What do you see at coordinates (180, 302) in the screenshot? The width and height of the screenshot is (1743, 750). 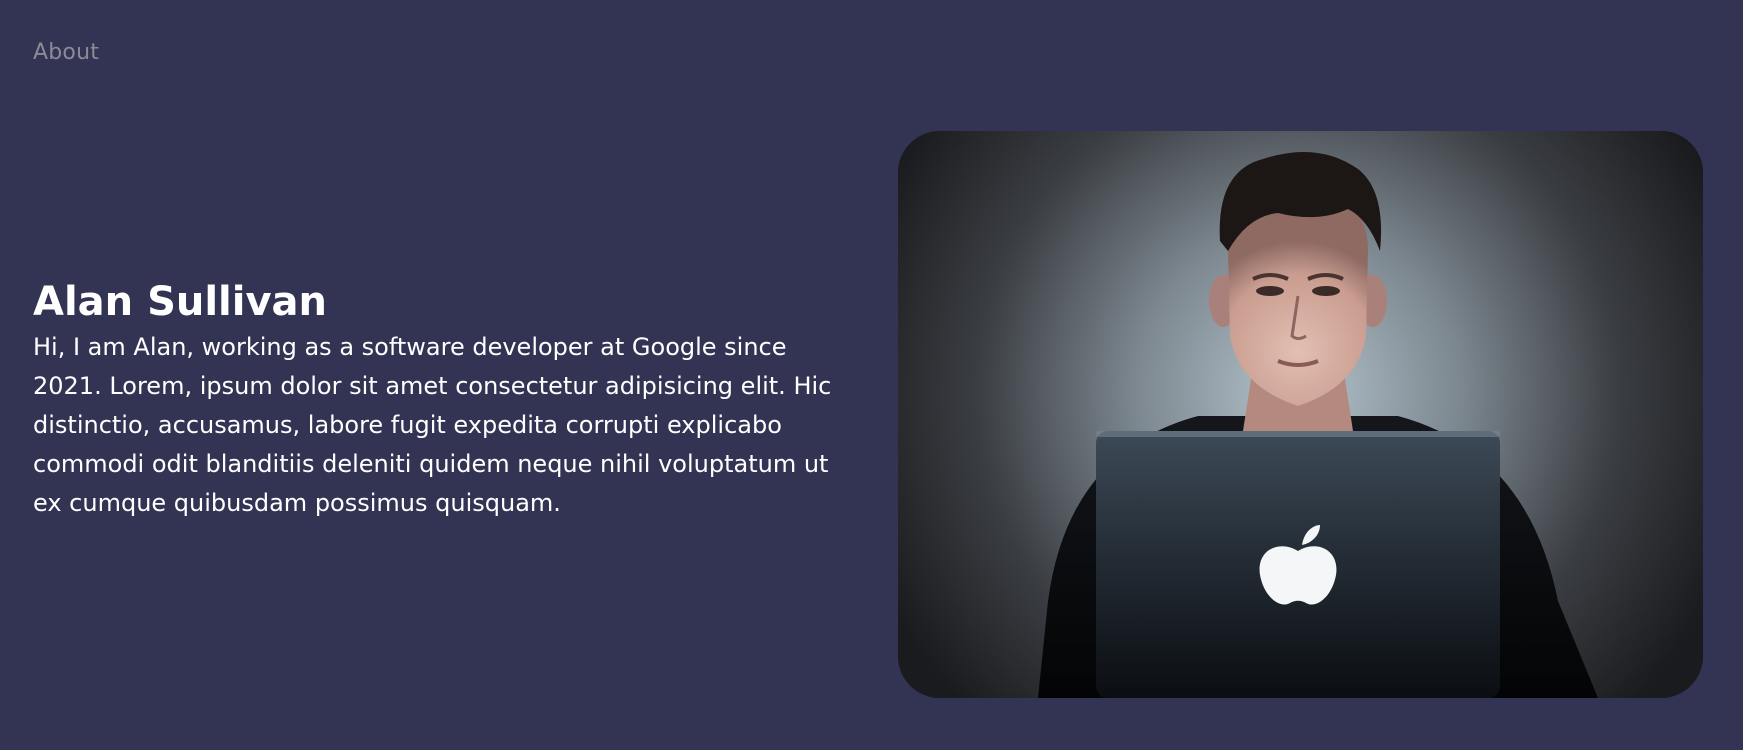 I see `profile-name: Alan Sullivan` at bounding box center [180, 302].